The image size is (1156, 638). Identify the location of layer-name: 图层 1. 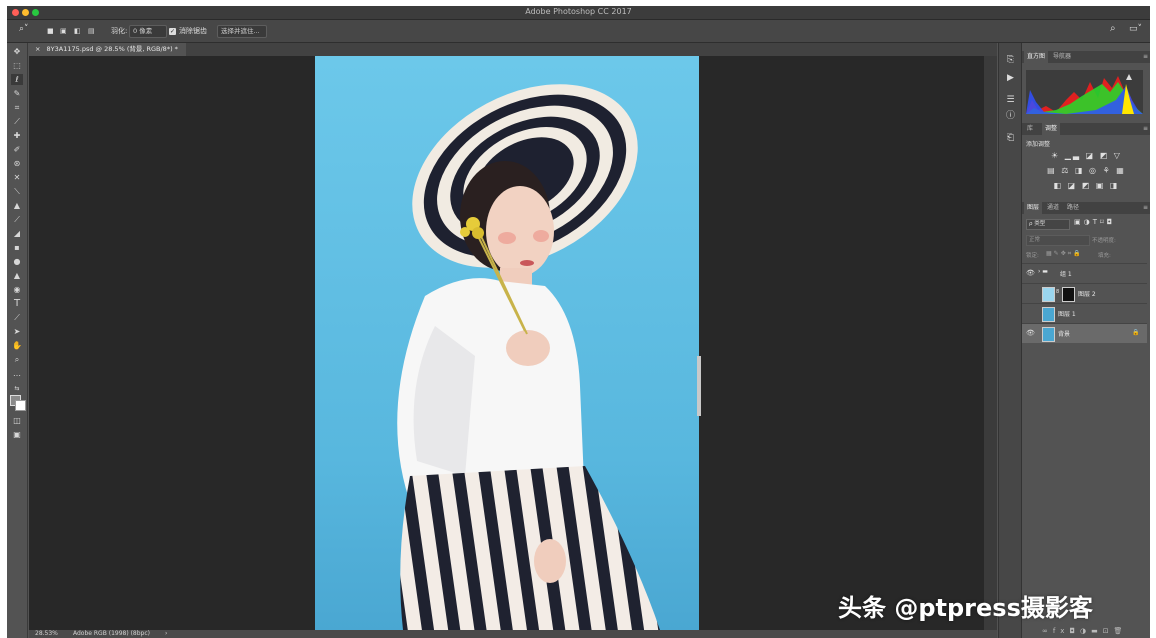
(1067, 314).